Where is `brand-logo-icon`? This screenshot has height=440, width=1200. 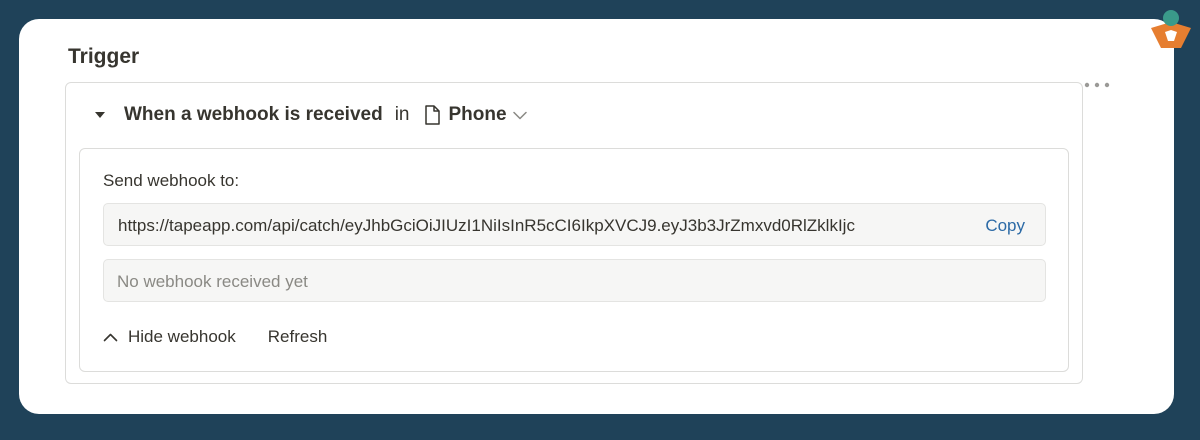 brand-logo-icon is located at coordinates (1171, 30).